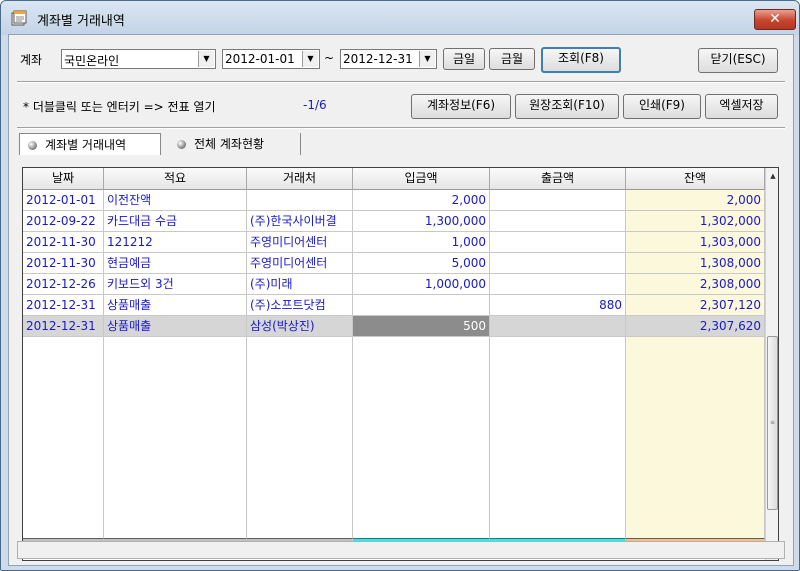 The width and height of the screenshot is (800, 571). I want to click on table-cell-vendor: (주)한국사이버결, so click(300, 221).